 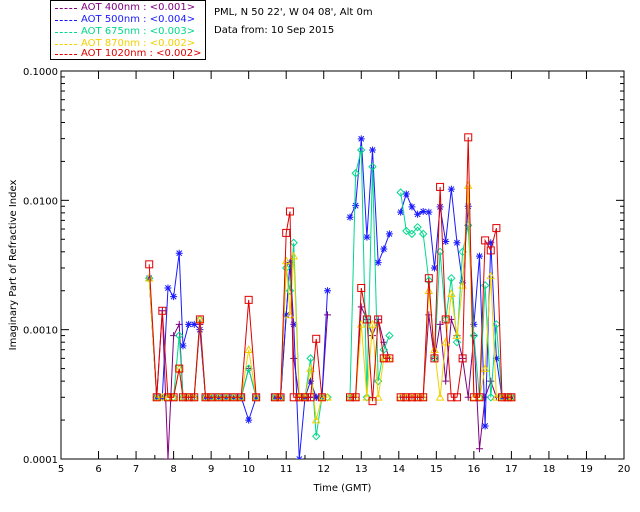 What do you see at coordinates (61, 469) in the screenshot?
I see `x-tick-label: 5` at bounding box center [61, 469].